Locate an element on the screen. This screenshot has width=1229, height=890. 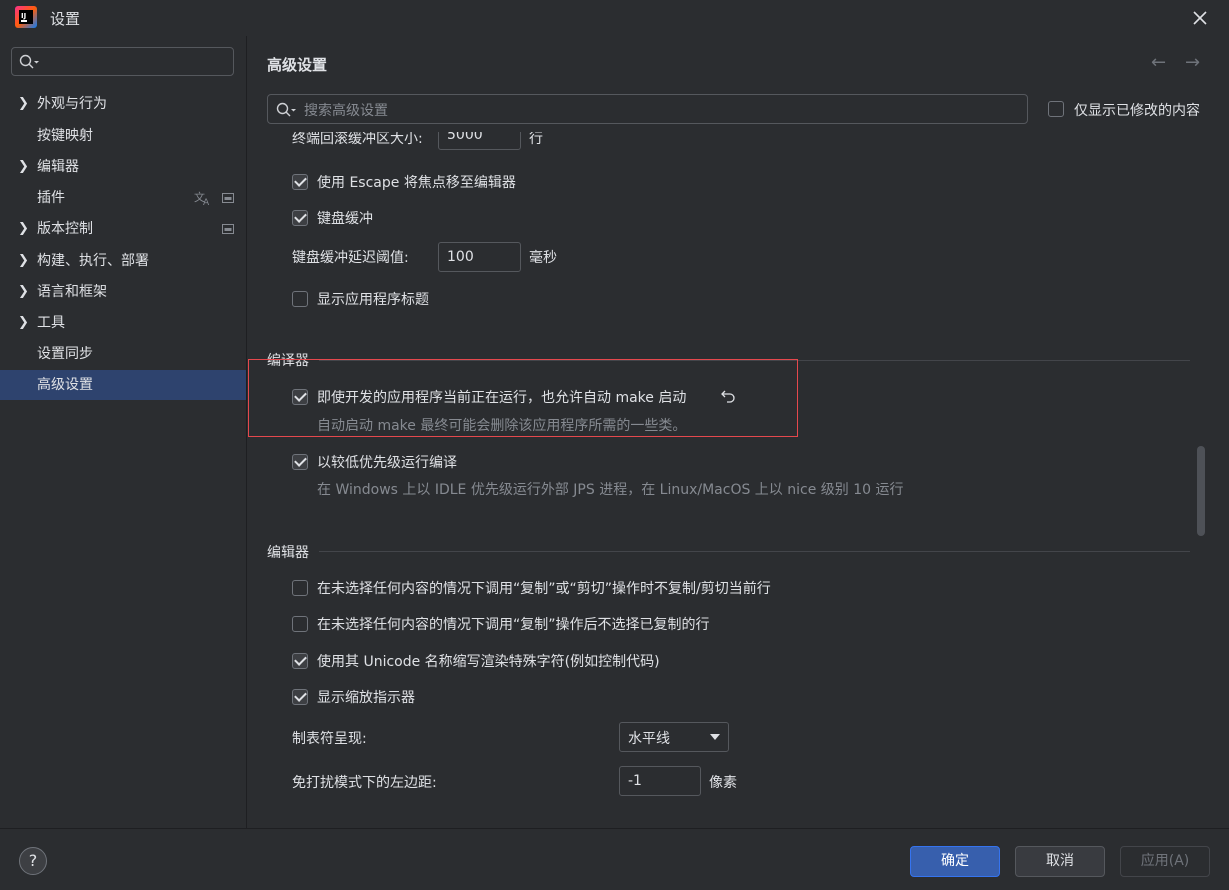
auto-make-label: 即使开发的应用程序当前正在运行，也允许自动 make 启动 is located at coordinates (502, 398).